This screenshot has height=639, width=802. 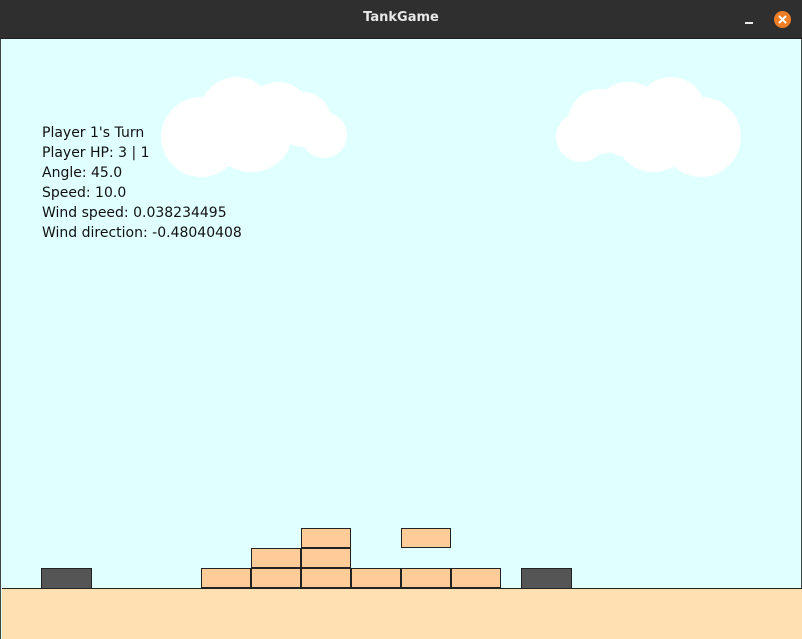 What do you see at coordinates (749, 23) in the screenshot?
I see `minimize-icon` at bounding box center [749, 23].